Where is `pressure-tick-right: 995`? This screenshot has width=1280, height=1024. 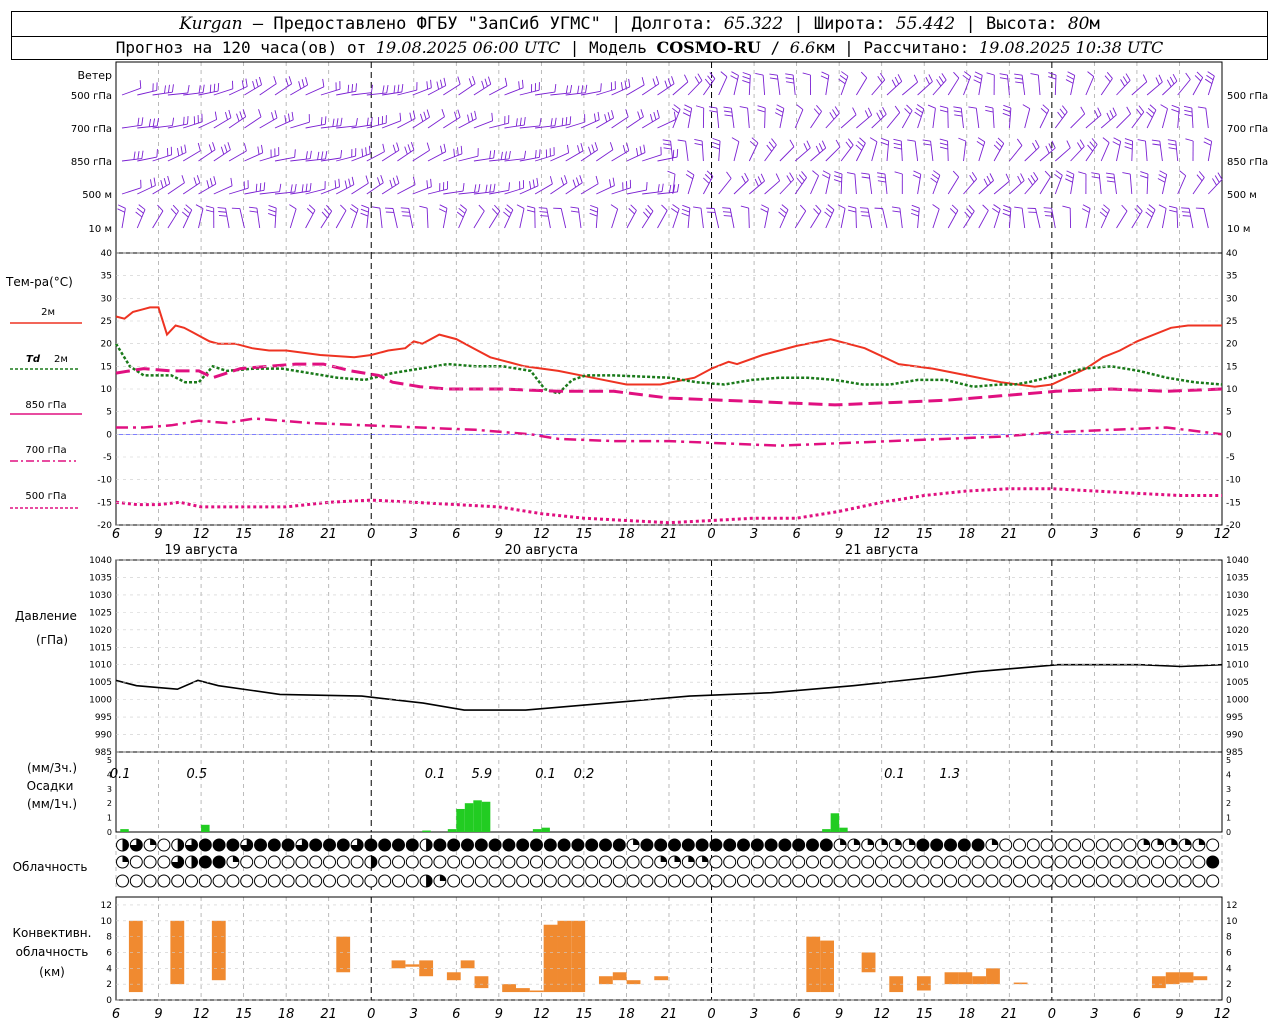
pressure-tick-right: 995 is located at coordinates (1234, 718).